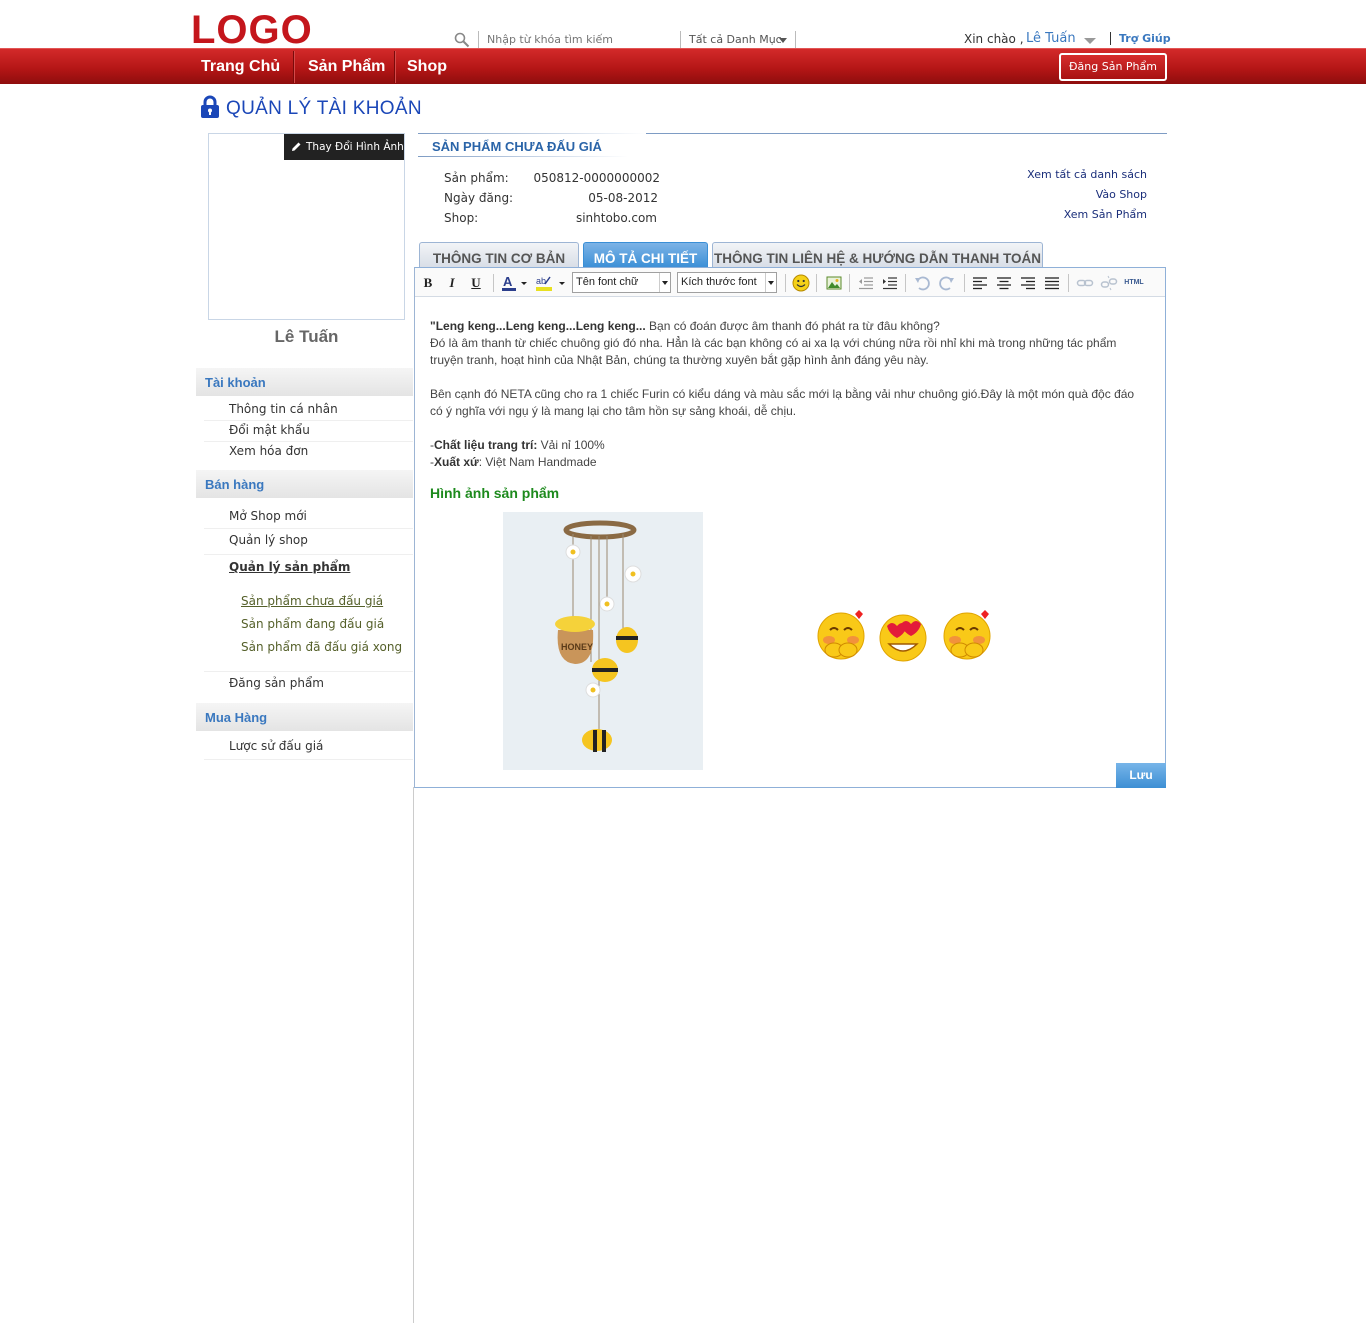 Image resolution: width=1366 pixels, height=1323 pixels. What do you see at coordinates (452, 283) in the screenshot?
I see `italic-button: I` at bounding box center [452, 283].